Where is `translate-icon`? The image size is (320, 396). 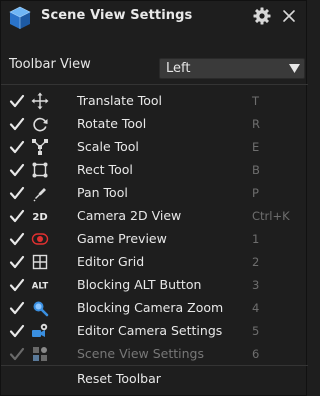 translate-icon is located at coordinates (40, 101).